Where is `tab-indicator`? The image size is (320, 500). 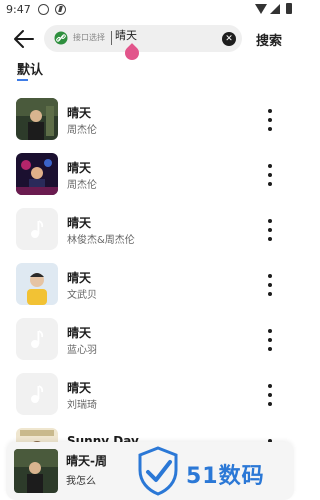
tab-indicator is located at coordinates (22, 80).